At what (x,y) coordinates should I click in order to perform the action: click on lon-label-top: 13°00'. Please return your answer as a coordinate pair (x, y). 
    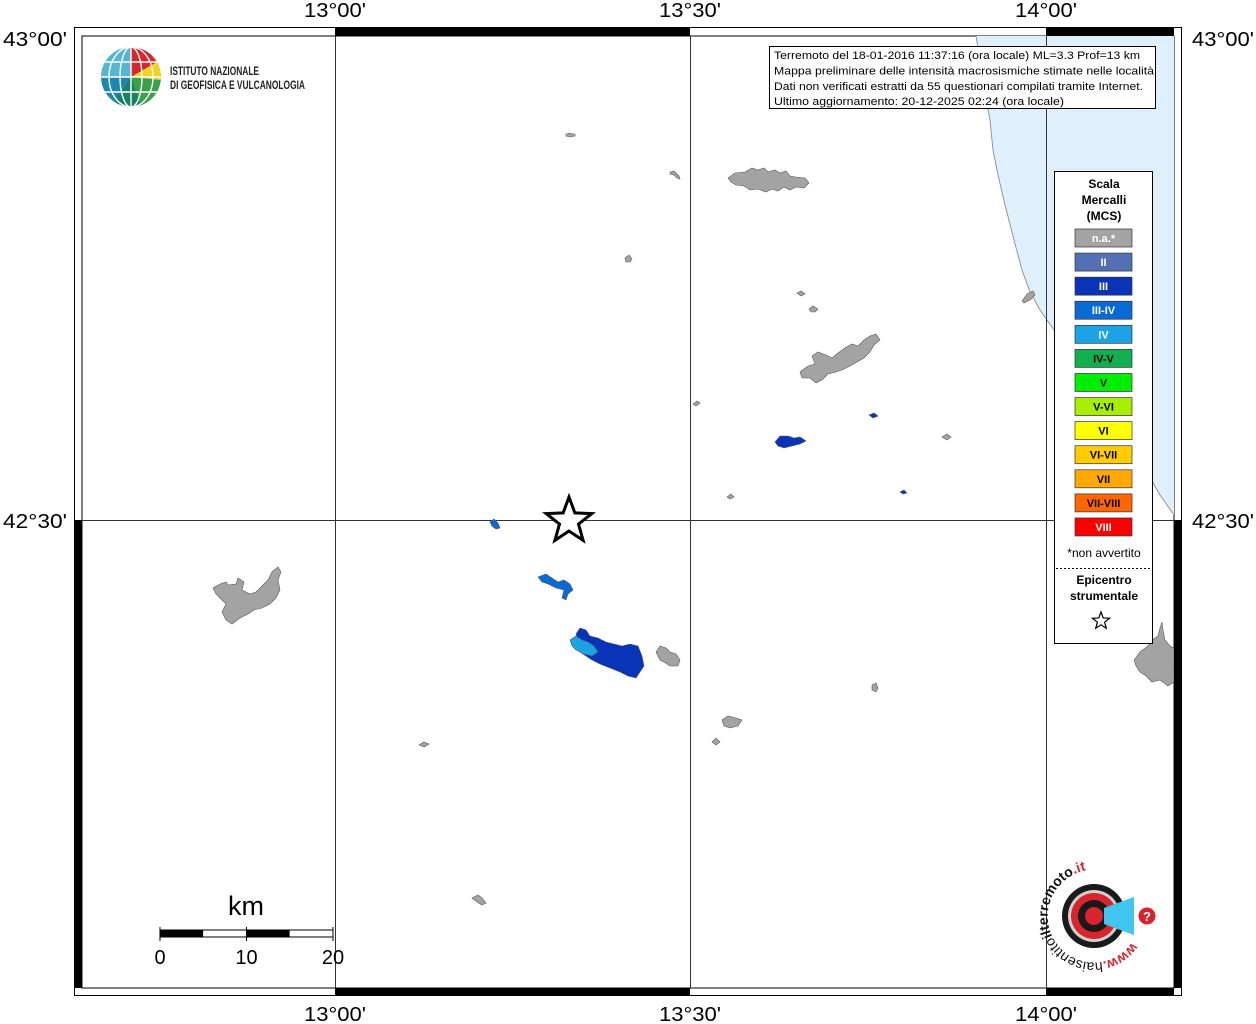
    Looking at the image, I should click on (335, 11).